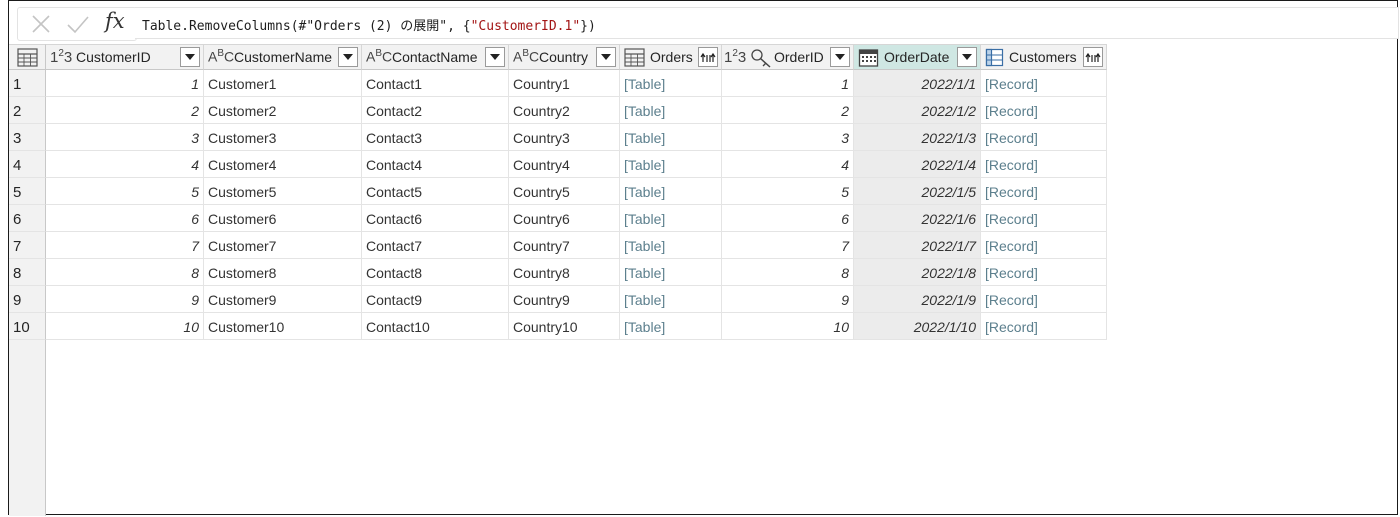 Image resolution: width=1400 pixels, height=517 pixels. What do you see at coordinates (27, 218) in the screenshot?
I see `row-number: 6` at bounding box center [27, 218].